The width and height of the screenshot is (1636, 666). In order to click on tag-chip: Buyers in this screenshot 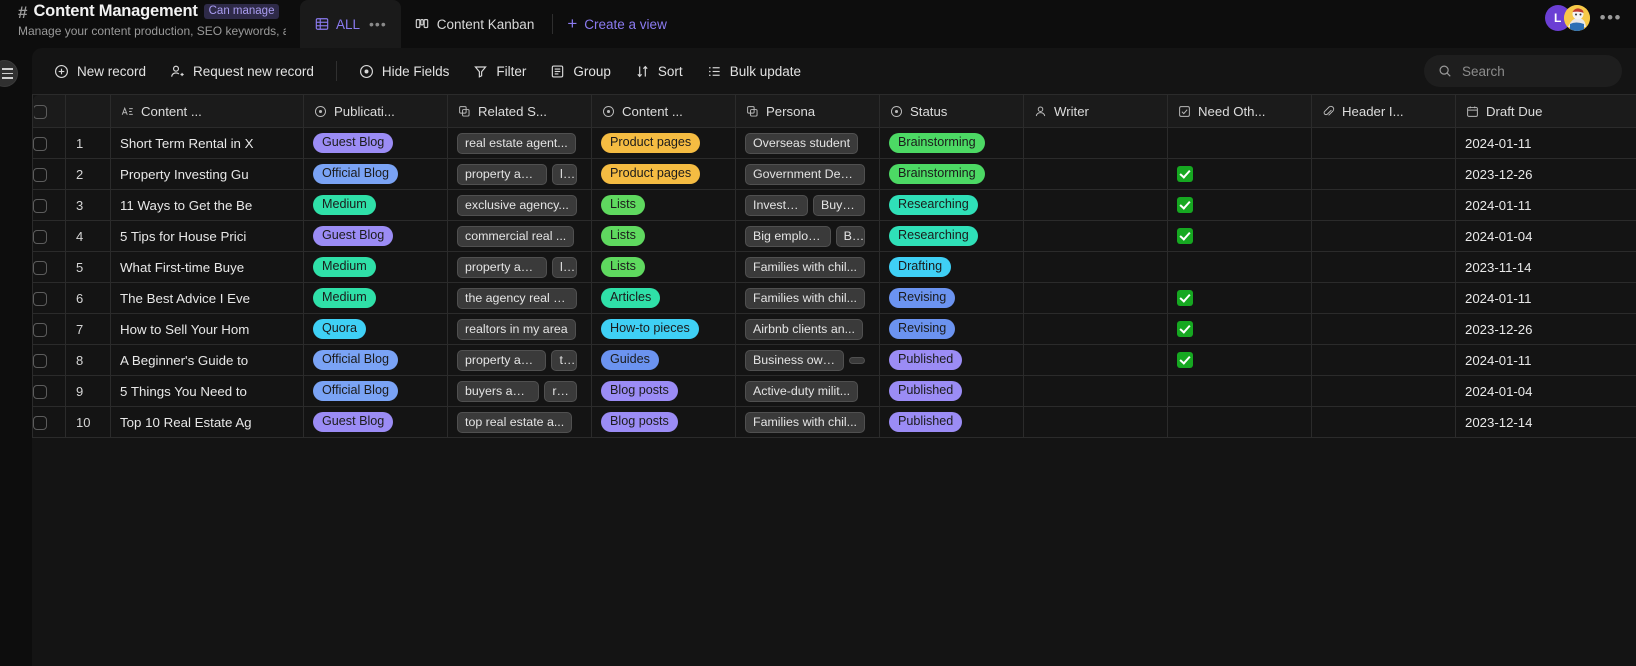, I will do `click(838, 205)`.